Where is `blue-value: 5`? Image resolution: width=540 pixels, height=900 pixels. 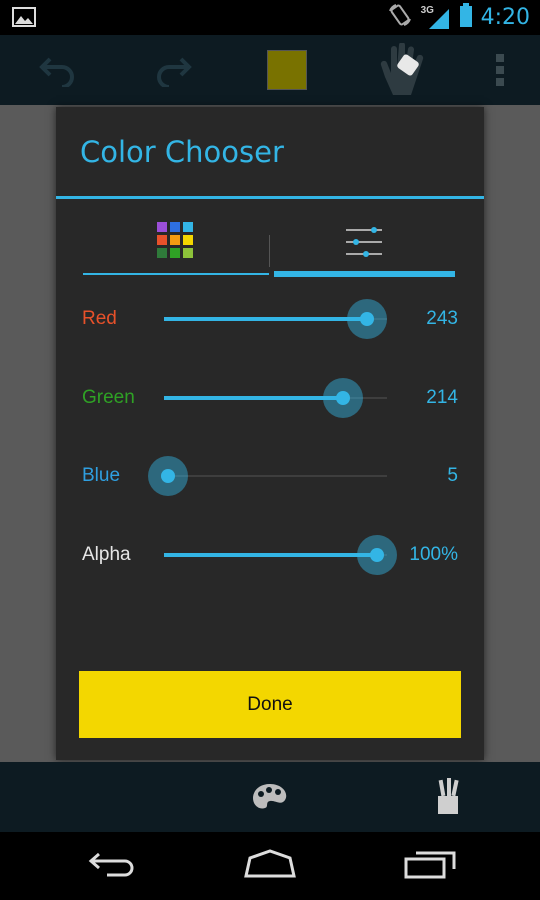
blue-value: 5 is located at coordinates (452, 475).